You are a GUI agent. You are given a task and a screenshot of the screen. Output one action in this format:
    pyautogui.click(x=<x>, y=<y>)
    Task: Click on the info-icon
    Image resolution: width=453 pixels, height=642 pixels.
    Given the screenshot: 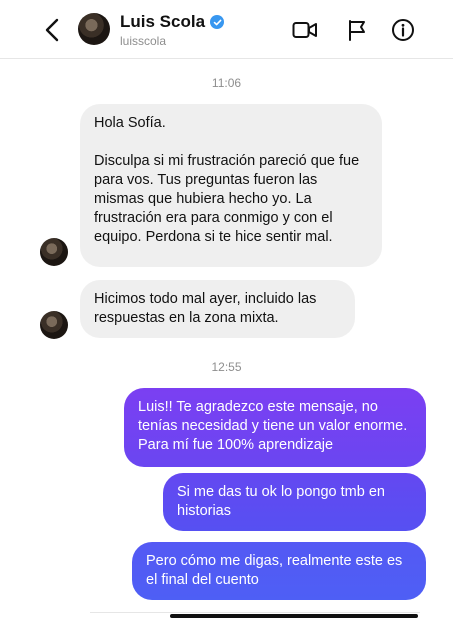 What is the action you would take?
    pyautogui.click(x=403, y=30)
    